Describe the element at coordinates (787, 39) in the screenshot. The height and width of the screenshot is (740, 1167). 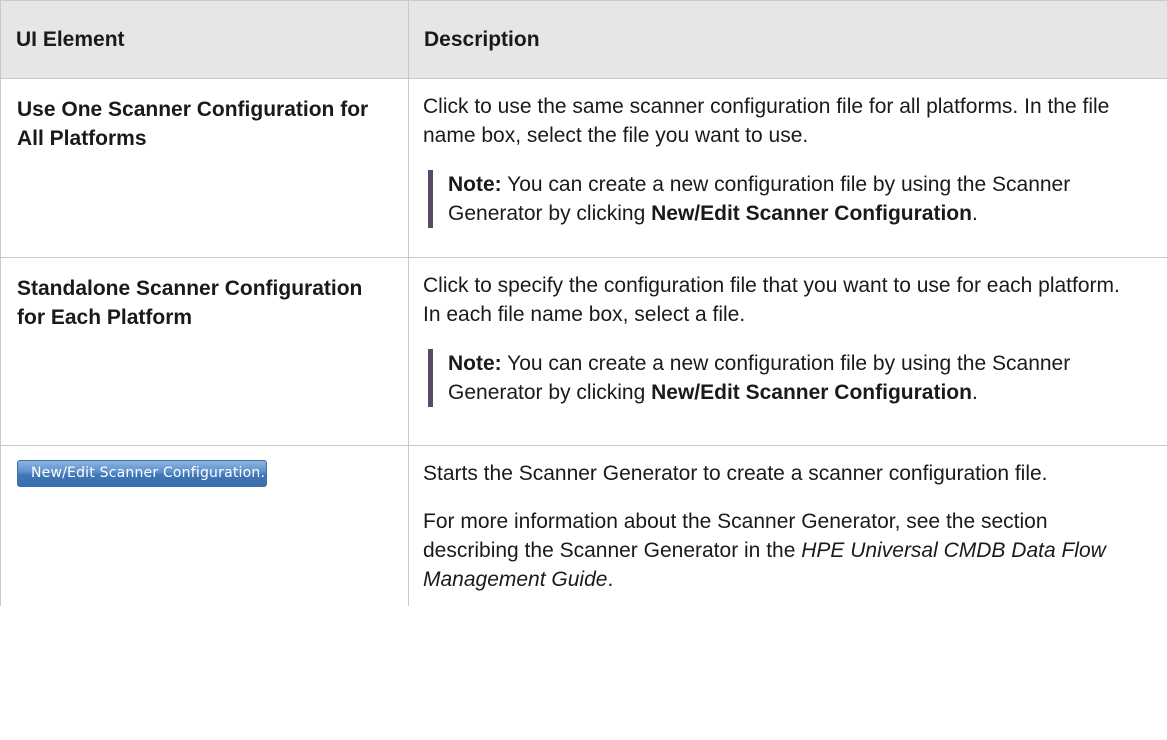
I see `header-description: Description` at that location.